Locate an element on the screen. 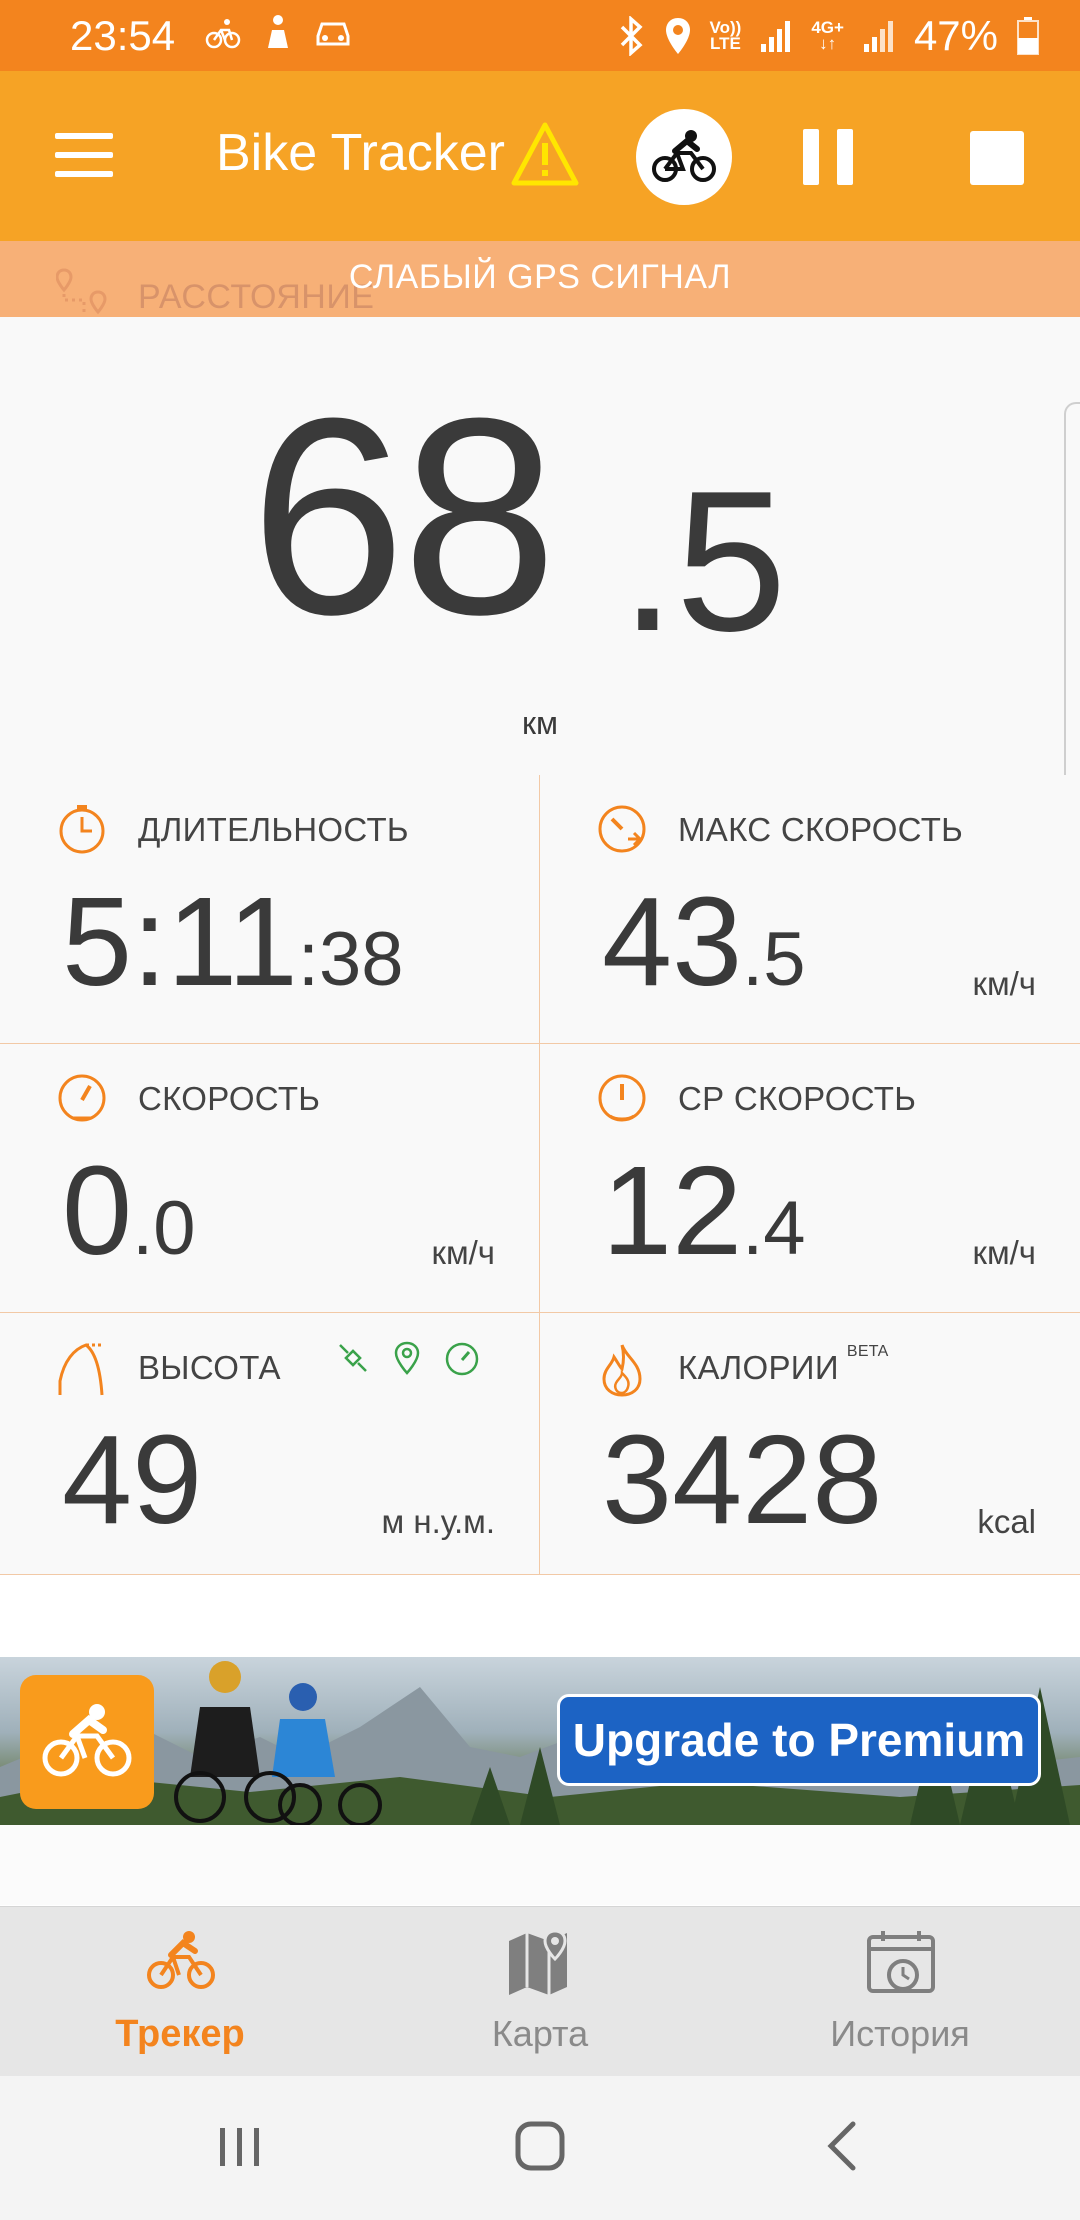 The height and width of the screenshot is (2220, 1080). avg-speed-unit: км/ч is located at coordinates (1004, 1252).